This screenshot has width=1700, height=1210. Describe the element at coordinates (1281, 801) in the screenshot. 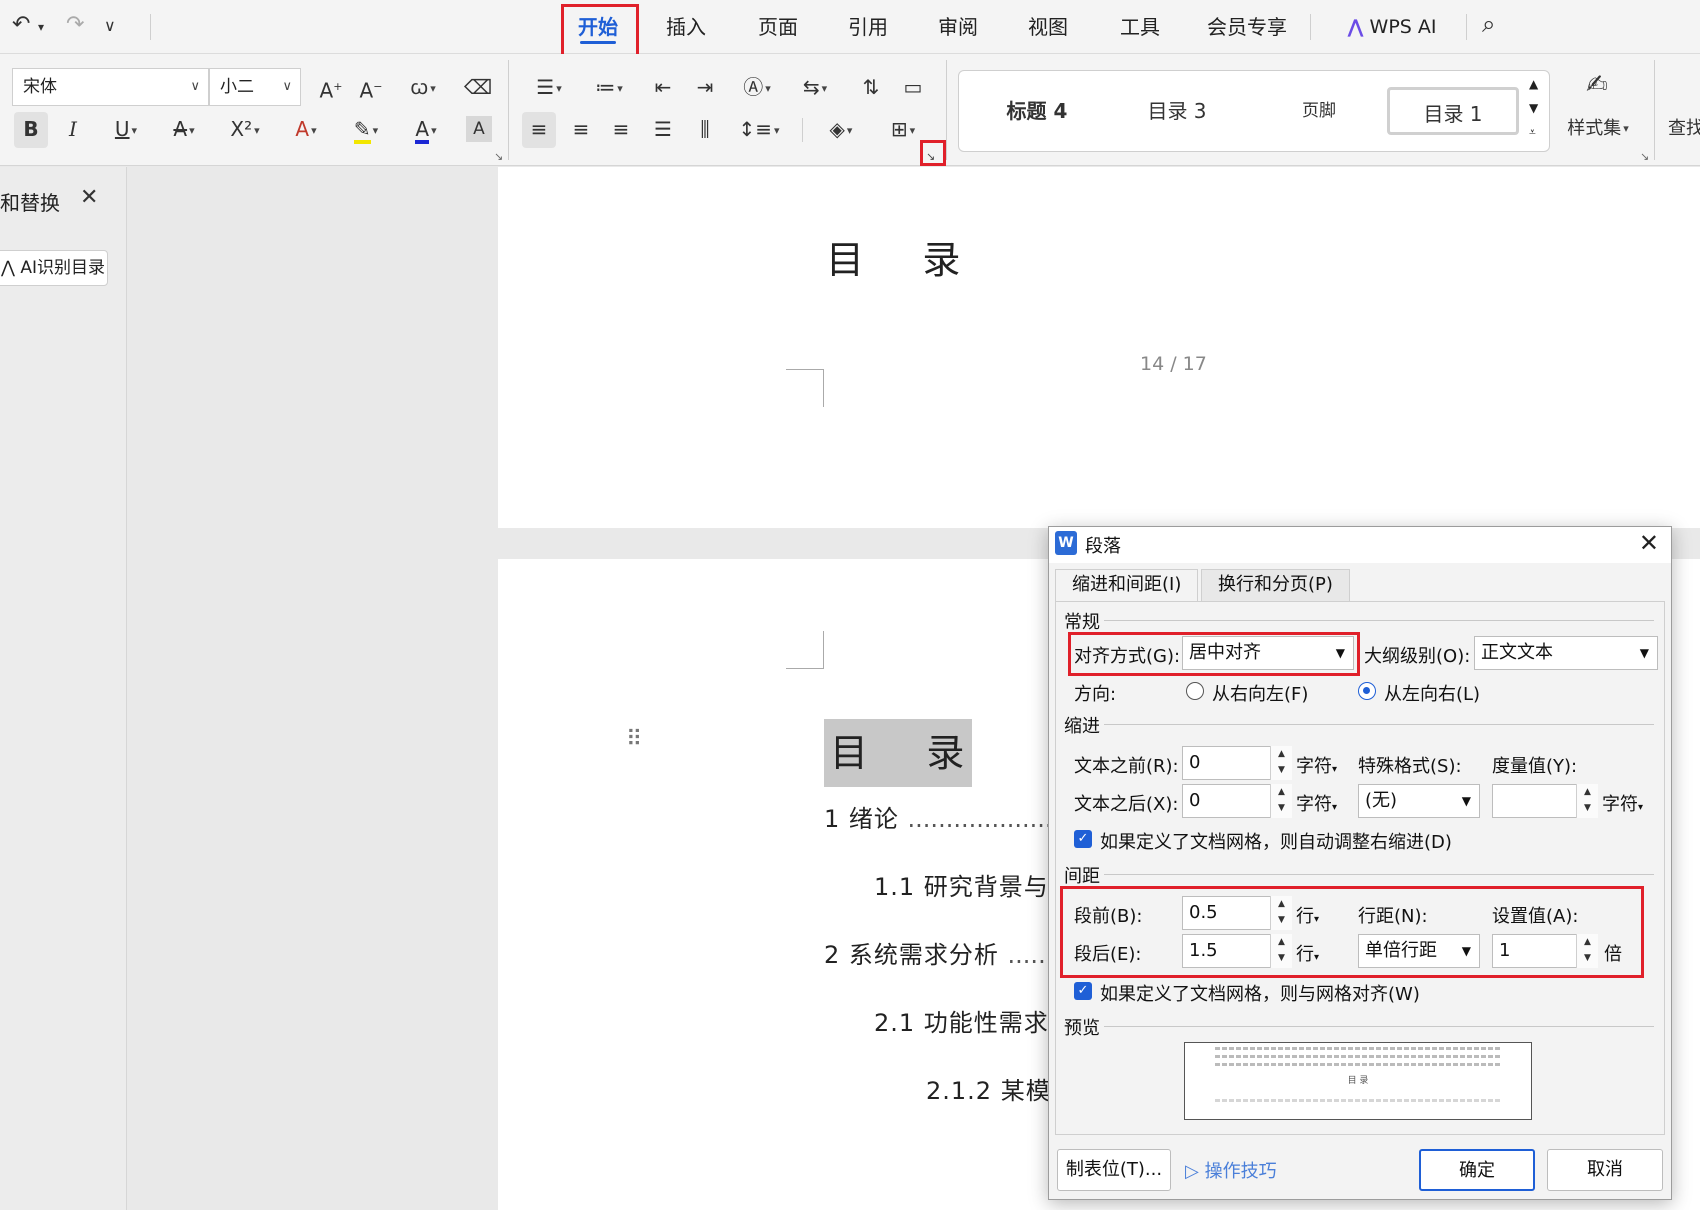

I see `indent-after-spinner: ▲ ▼` at that location.